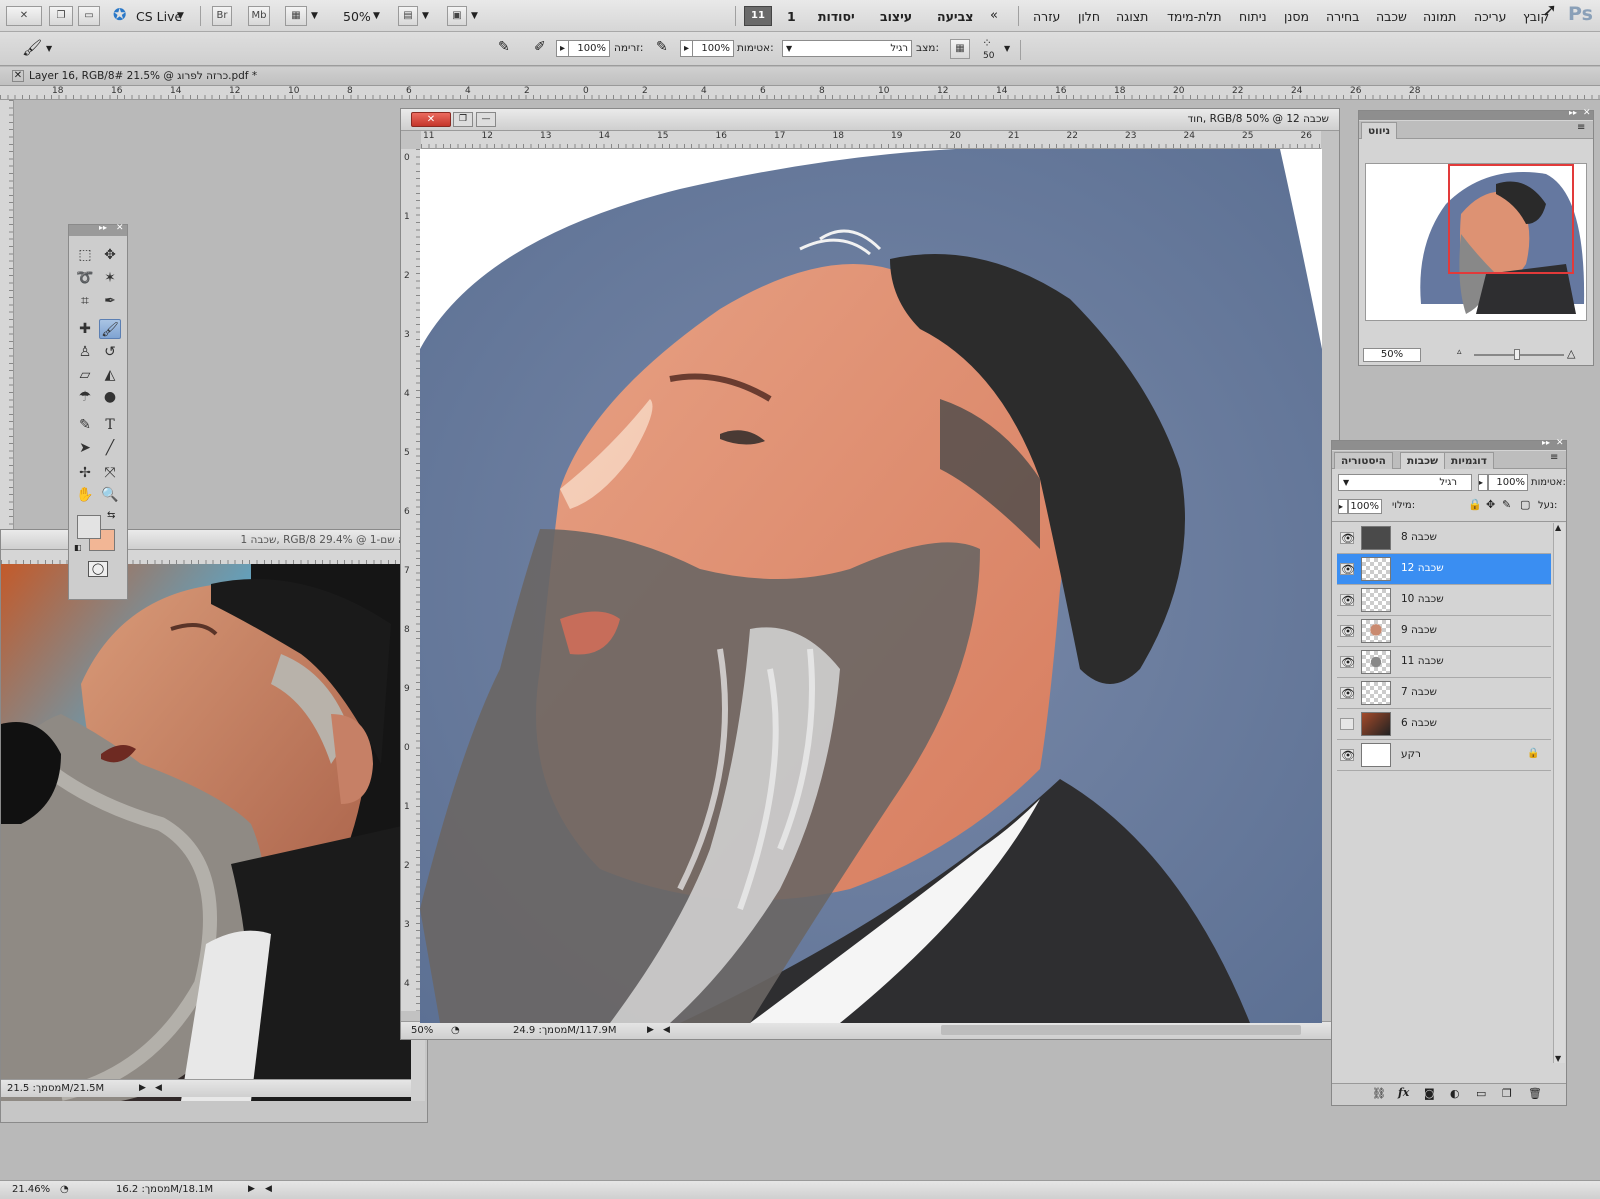 Image resolution: width=1600 pixels, height=1199 pixels. I want to click on lasso-tool-icon: ➰, so click(85, 278).